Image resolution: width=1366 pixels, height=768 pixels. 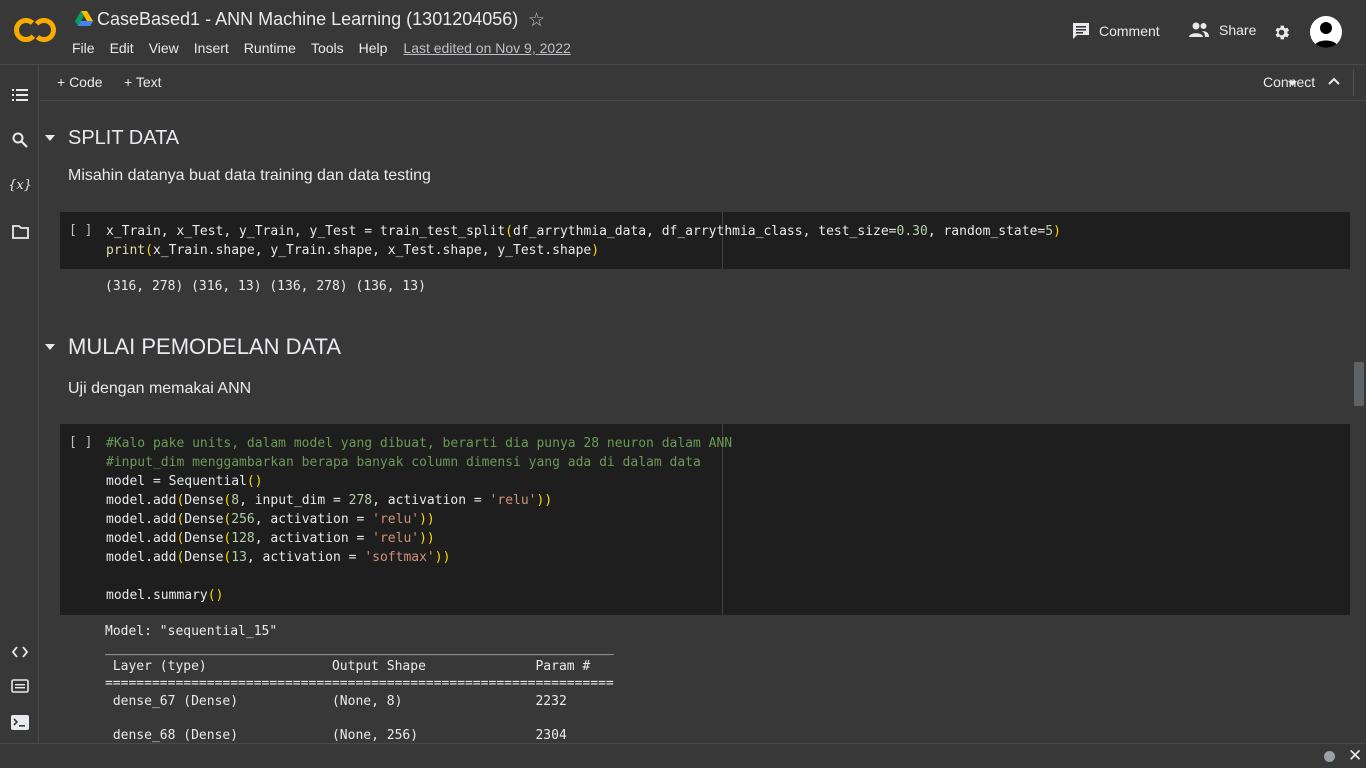 I want to click on variables-icon: {x}, so click(x=20, y=185).